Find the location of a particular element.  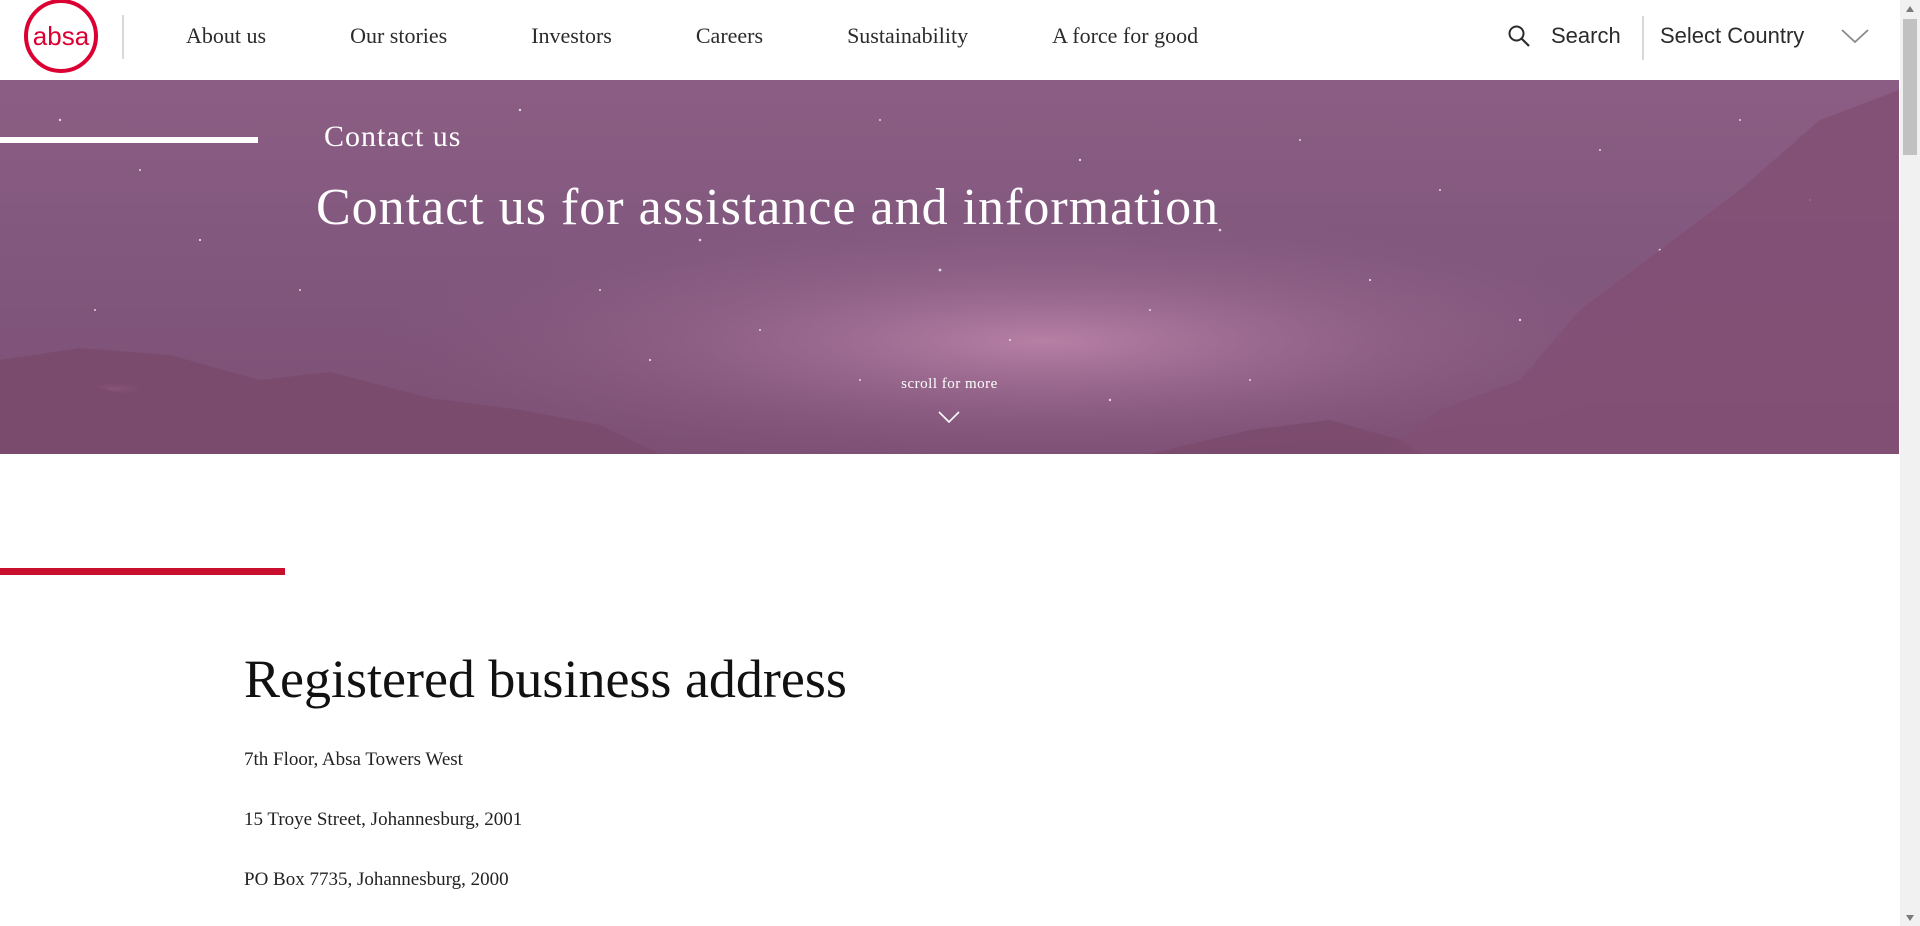

country-select: Select Country is located at coordinates (1765, 36).